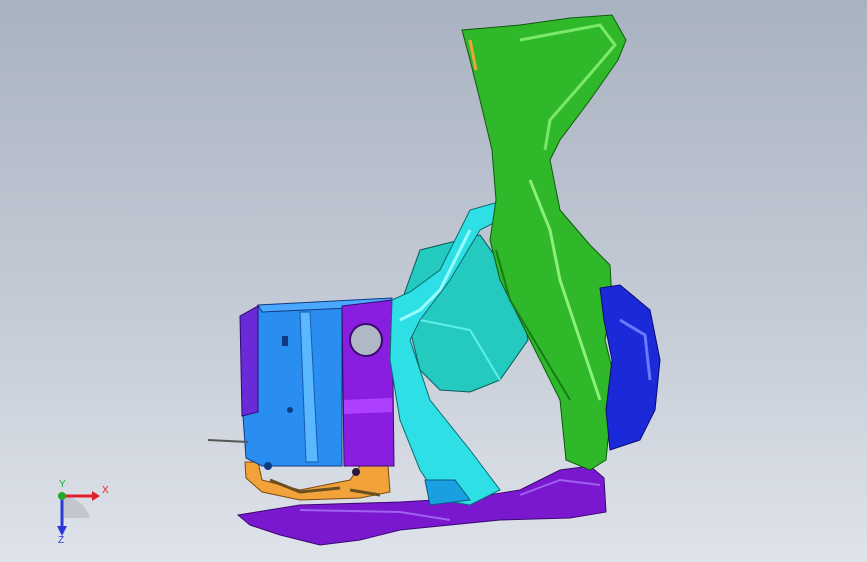 The width and height of the screenshot is (867, 562). What do you see at coordinates (61, 540) in the screenshot?
I see `z-axis-label: Z` at bounding box center [61, 540].